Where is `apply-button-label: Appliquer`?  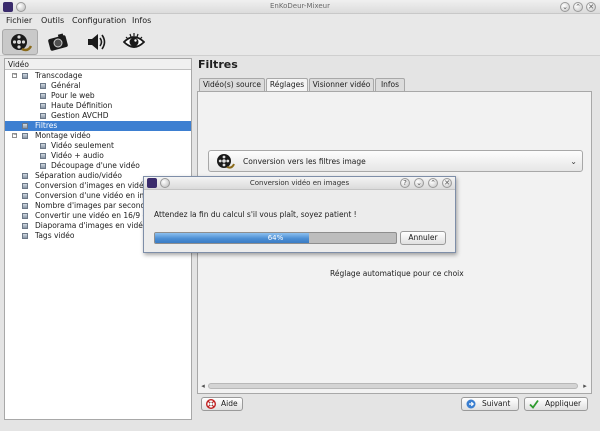 apply-button-label: Appliquer is located at coordinates (563, 403).